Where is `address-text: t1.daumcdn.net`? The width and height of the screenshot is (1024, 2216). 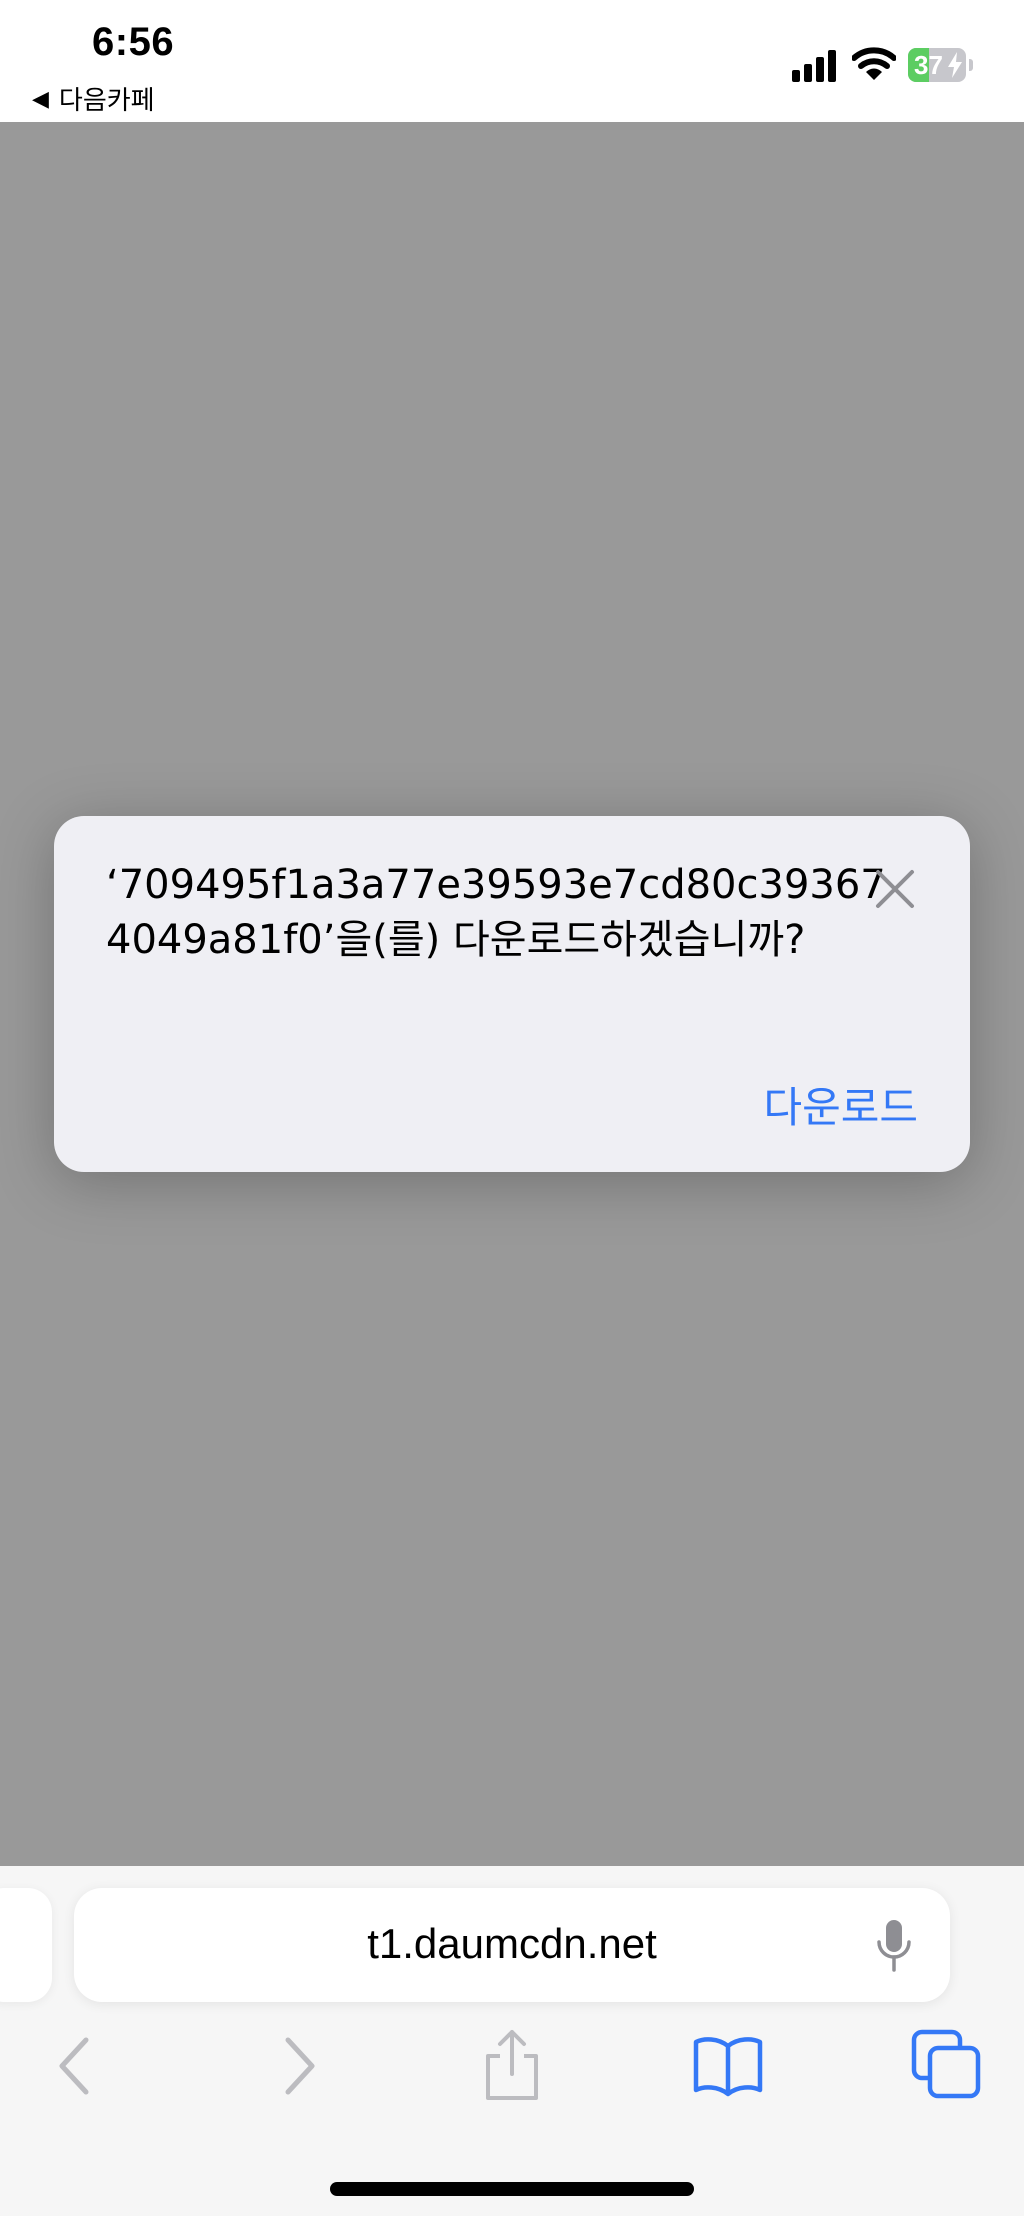
address-text: t1.daumcdn.net is located at coordinates (512, 1943).